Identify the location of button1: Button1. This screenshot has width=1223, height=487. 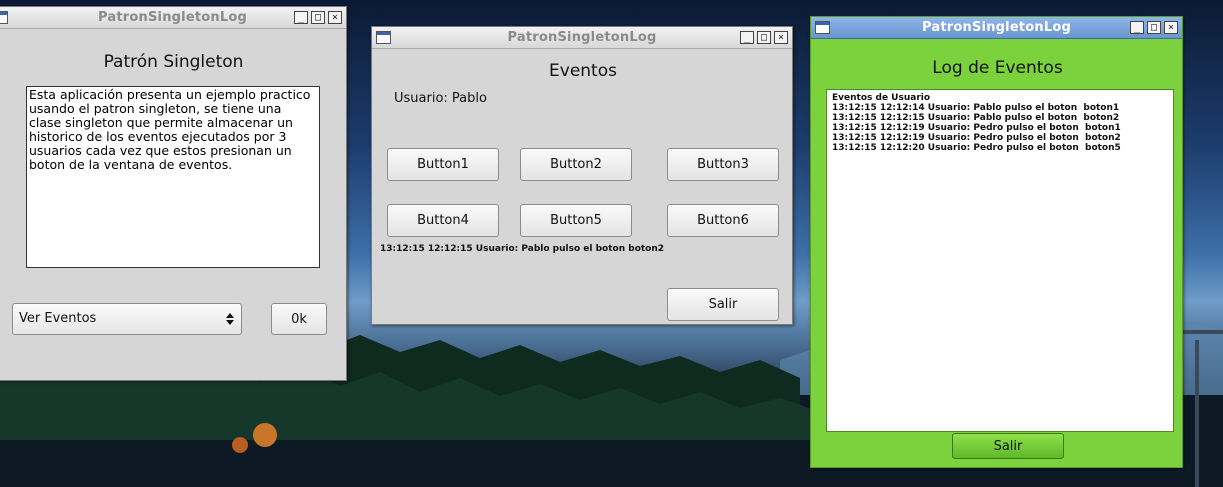
(443, 164).